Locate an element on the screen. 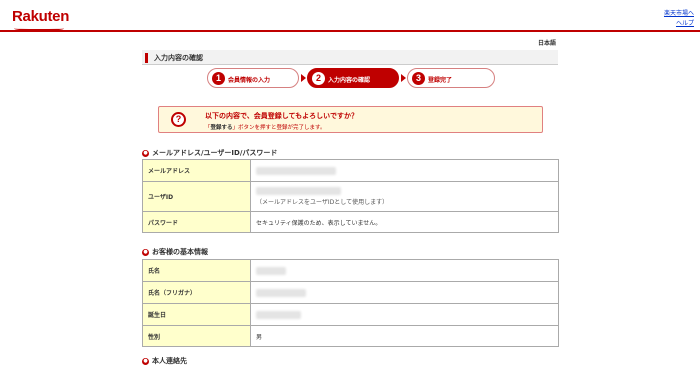 The image size is (700, 372). table-row: ユーザID （メールアドレスをユーザIDとして使用します） is located at coordinates (350, 196).